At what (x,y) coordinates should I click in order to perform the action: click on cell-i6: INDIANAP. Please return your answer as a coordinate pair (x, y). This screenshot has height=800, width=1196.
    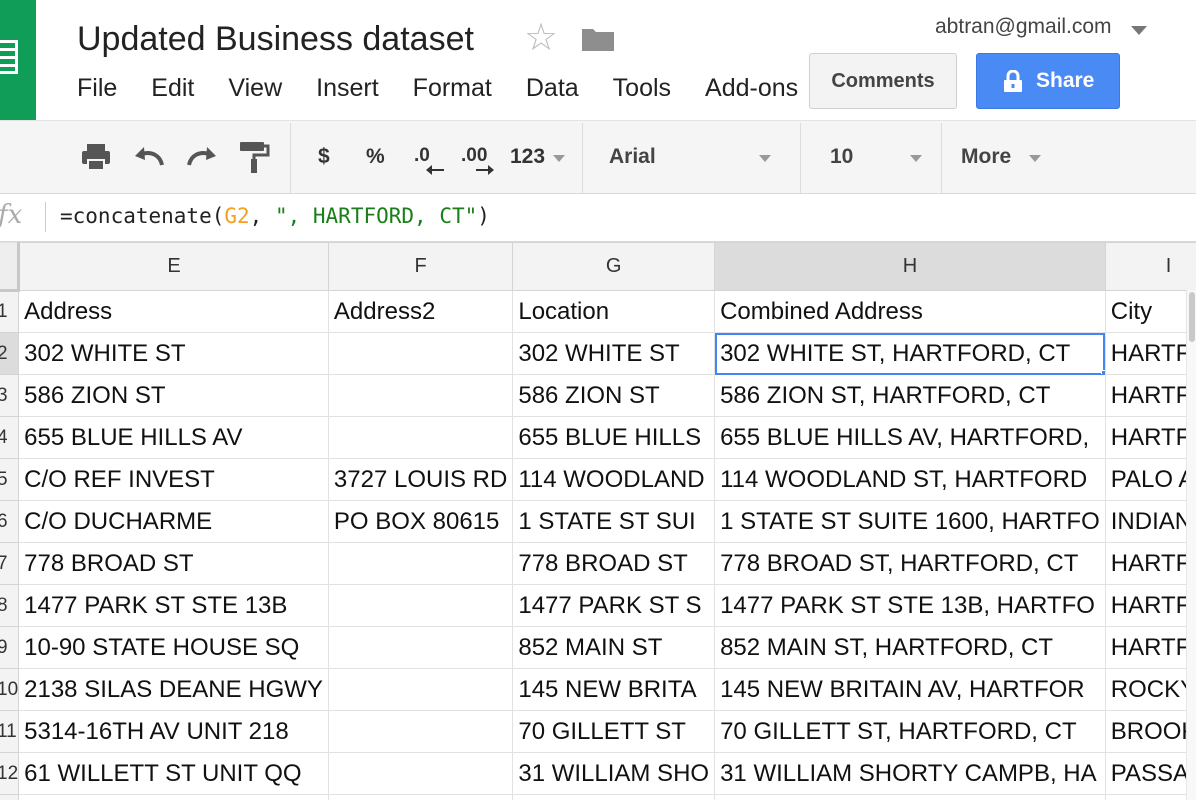
    Looking at the image, I should click on (1150, 521).